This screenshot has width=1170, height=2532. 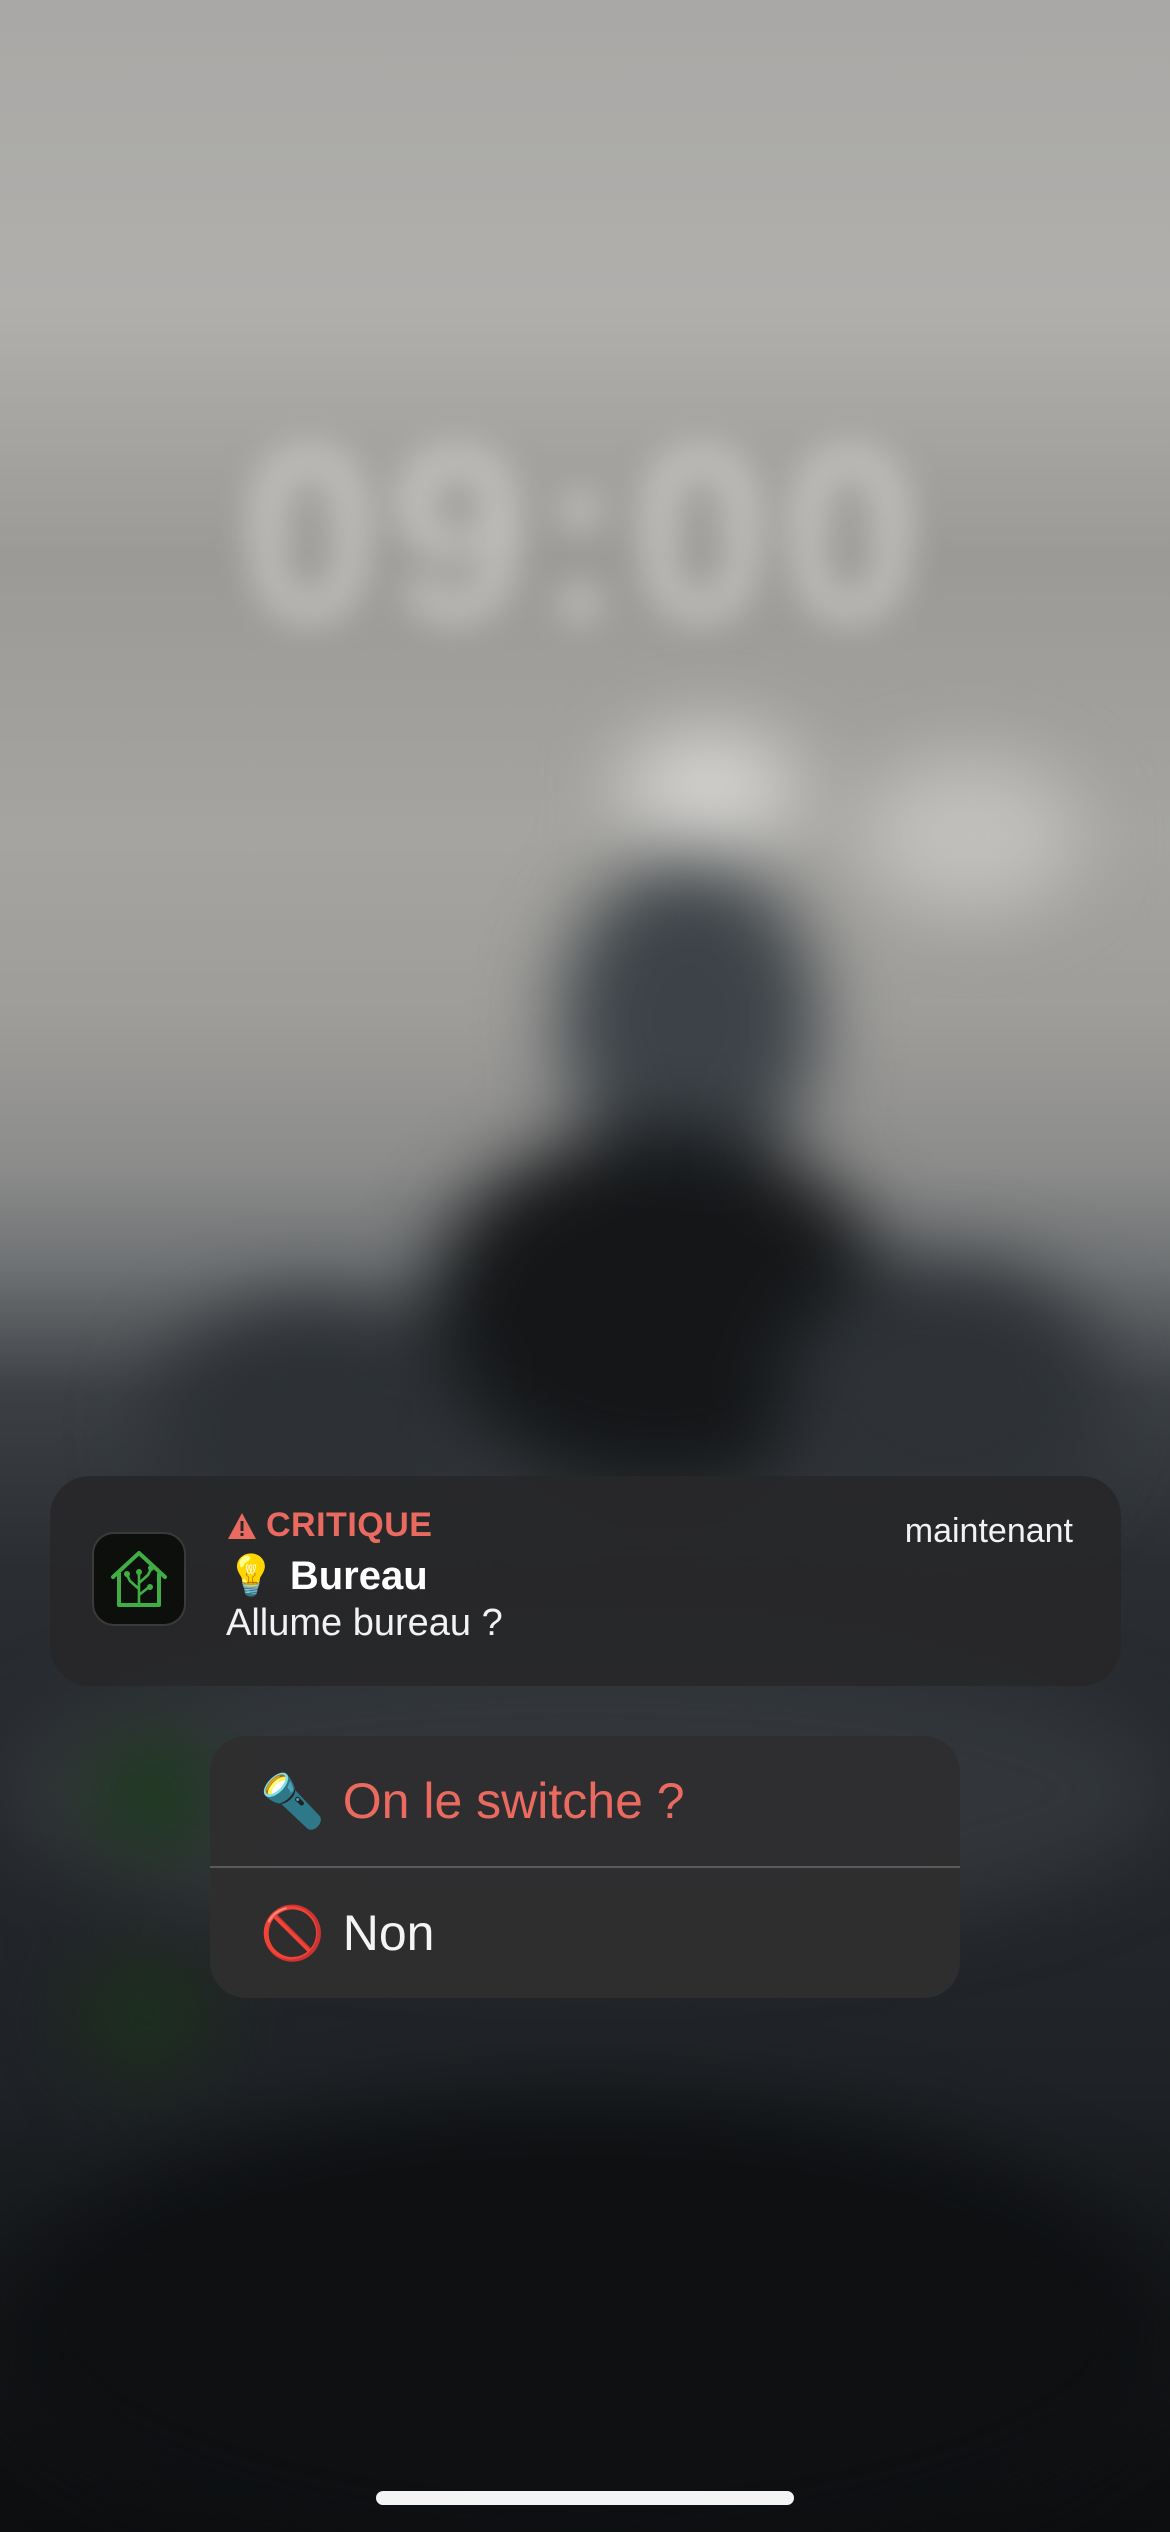 I want to click on action-no-button: 🚫 Non, so click(x=585, y=1933).